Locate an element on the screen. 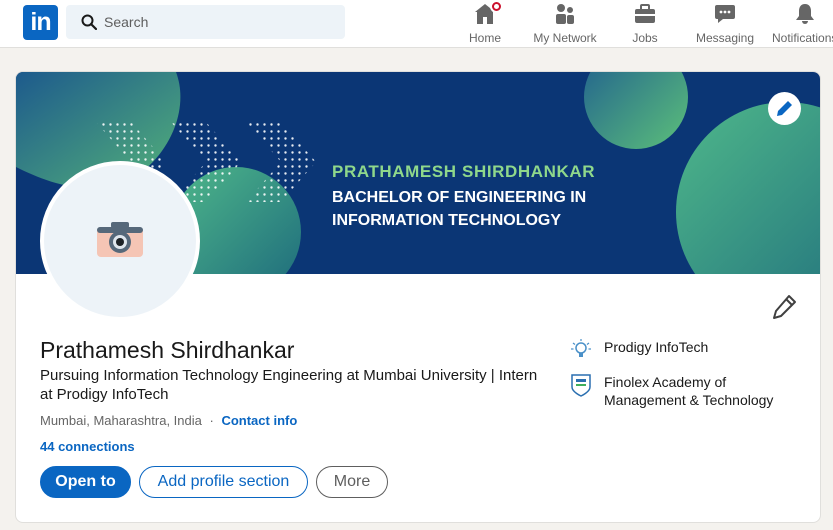 This screenshot has height=530, width=833. top-nav: in Home My Network is located at coordinates (416, 24).